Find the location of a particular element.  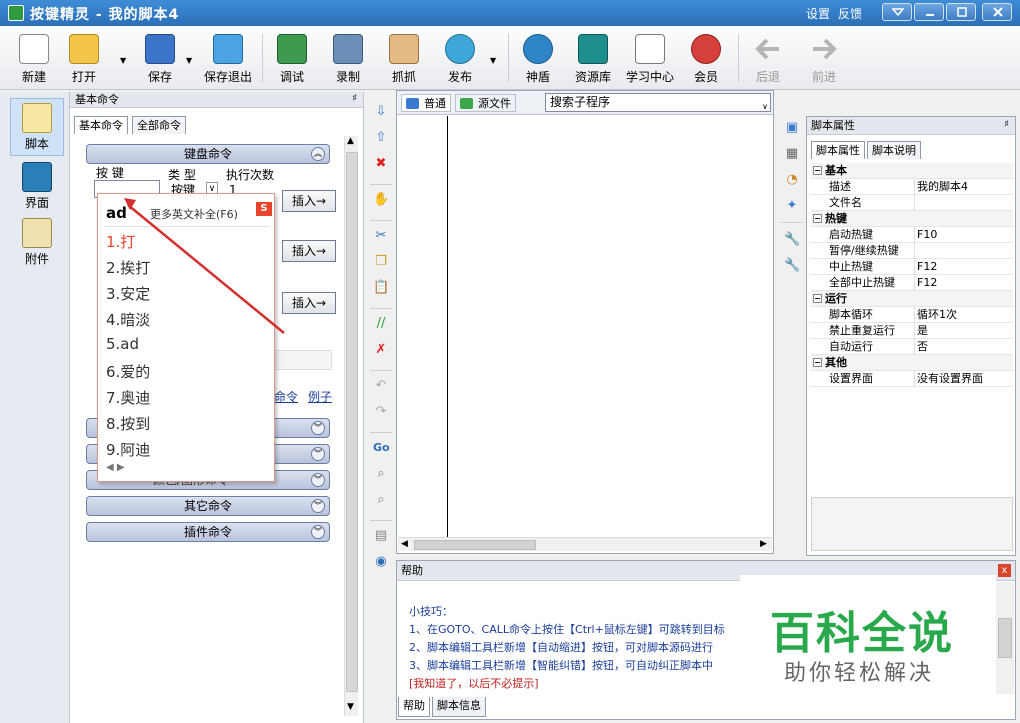

tip-line-1: 1、在GOTO、CALL命令上按住【Ctrl+鼠标左键】可跳转到目标 is located at coordinates (567, 629).